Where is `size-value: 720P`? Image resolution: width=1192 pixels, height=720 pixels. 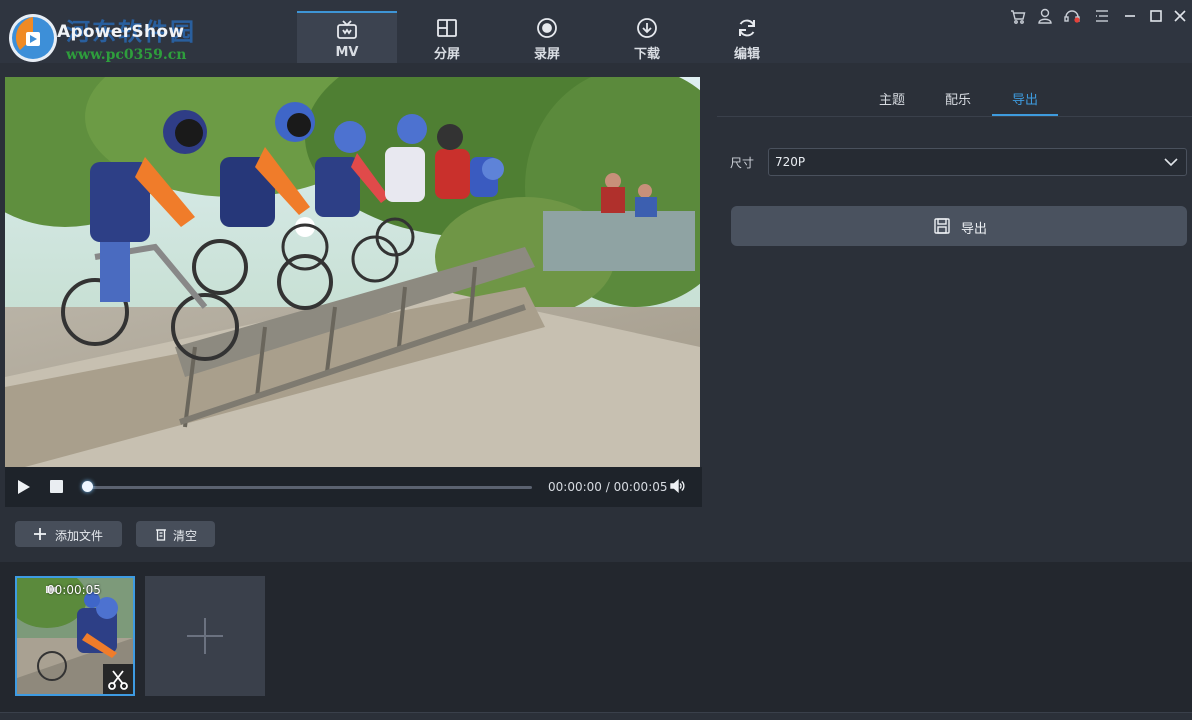 size-value: 720P is located at coordinates (790, 162).